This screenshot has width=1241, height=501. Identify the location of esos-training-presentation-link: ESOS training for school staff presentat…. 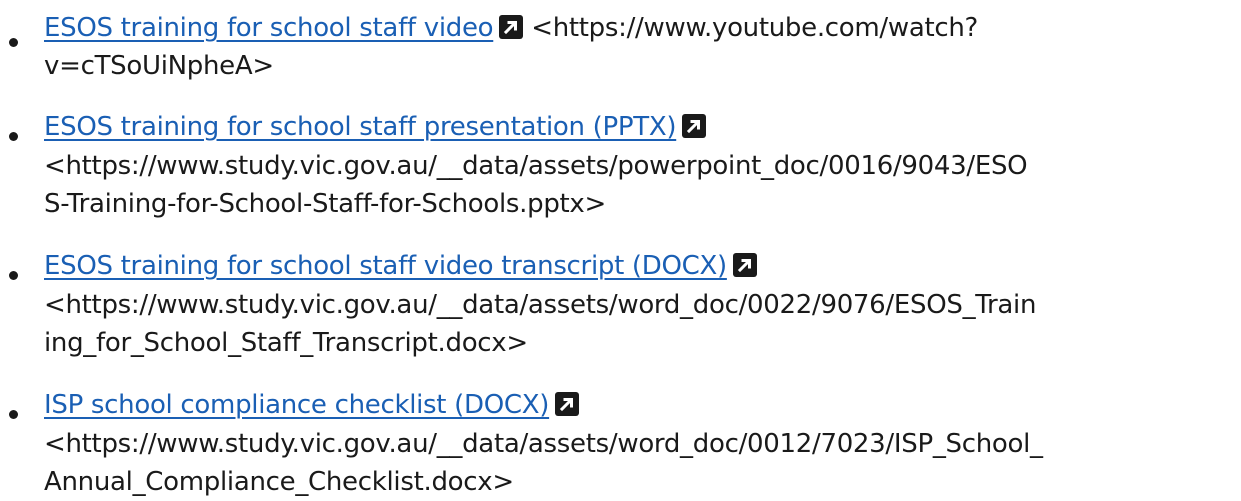
(360, 127).